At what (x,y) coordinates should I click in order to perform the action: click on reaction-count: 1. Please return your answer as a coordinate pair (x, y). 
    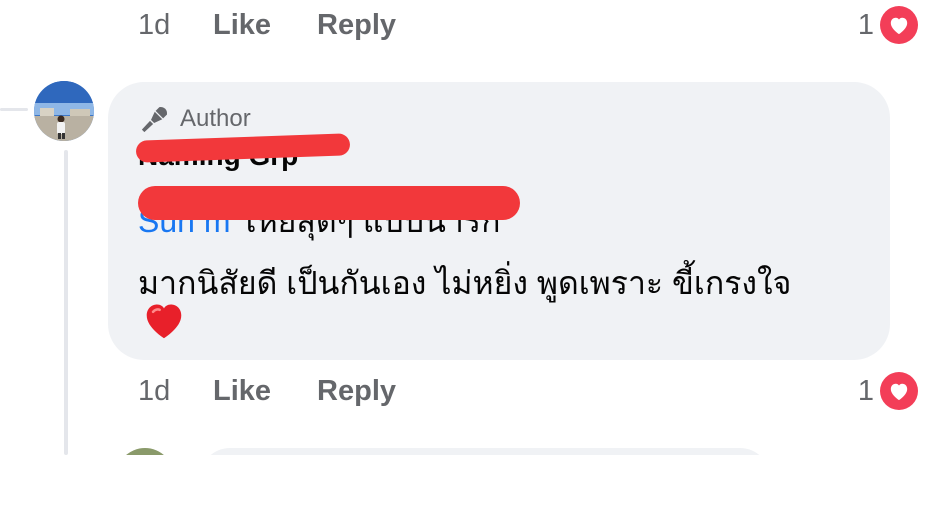
    Looking at the image, I should click on (865, 390).